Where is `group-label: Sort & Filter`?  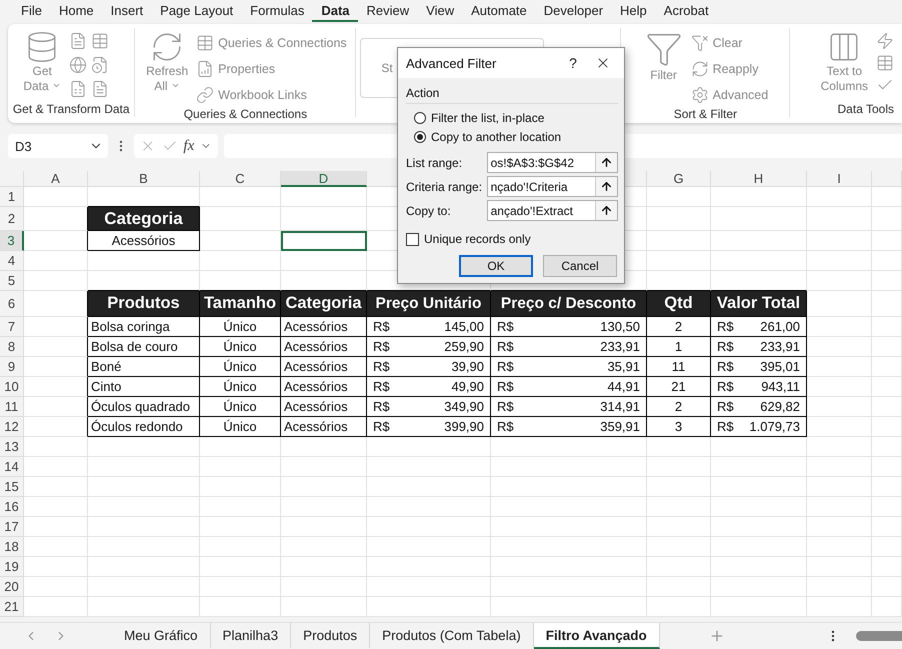 group-label: Sort & Filter is located at coordinates (706, 114).